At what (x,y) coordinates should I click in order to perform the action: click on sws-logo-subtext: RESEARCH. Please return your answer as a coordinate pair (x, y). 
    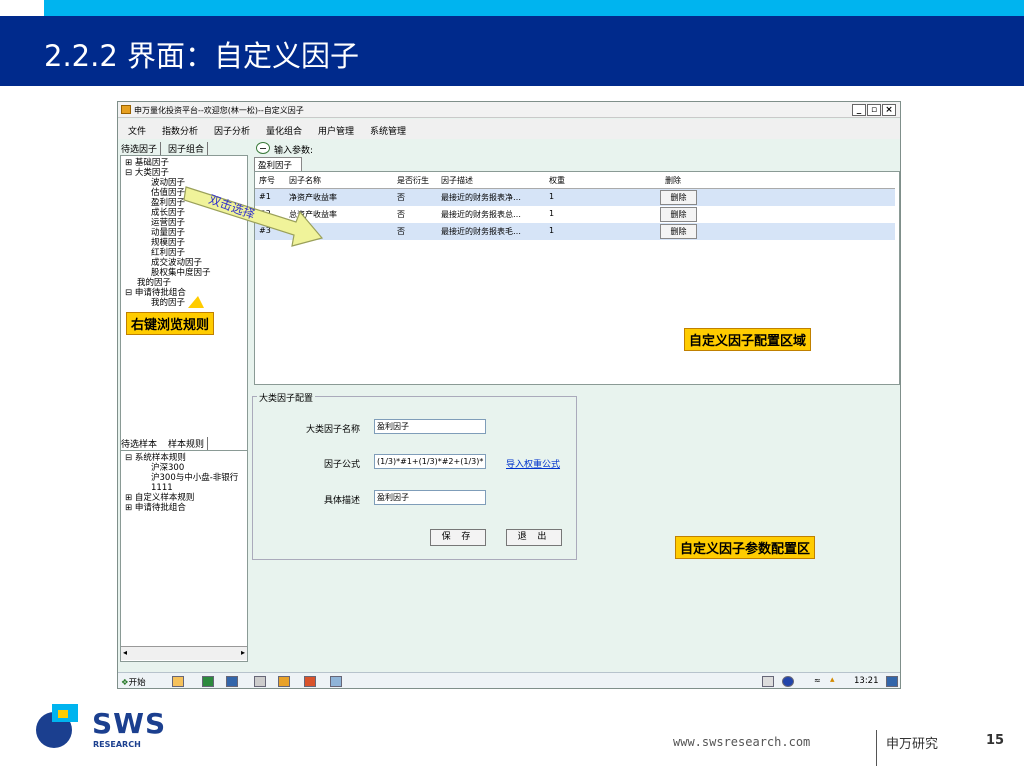
    Looking at the image, I should click on (117, 744).